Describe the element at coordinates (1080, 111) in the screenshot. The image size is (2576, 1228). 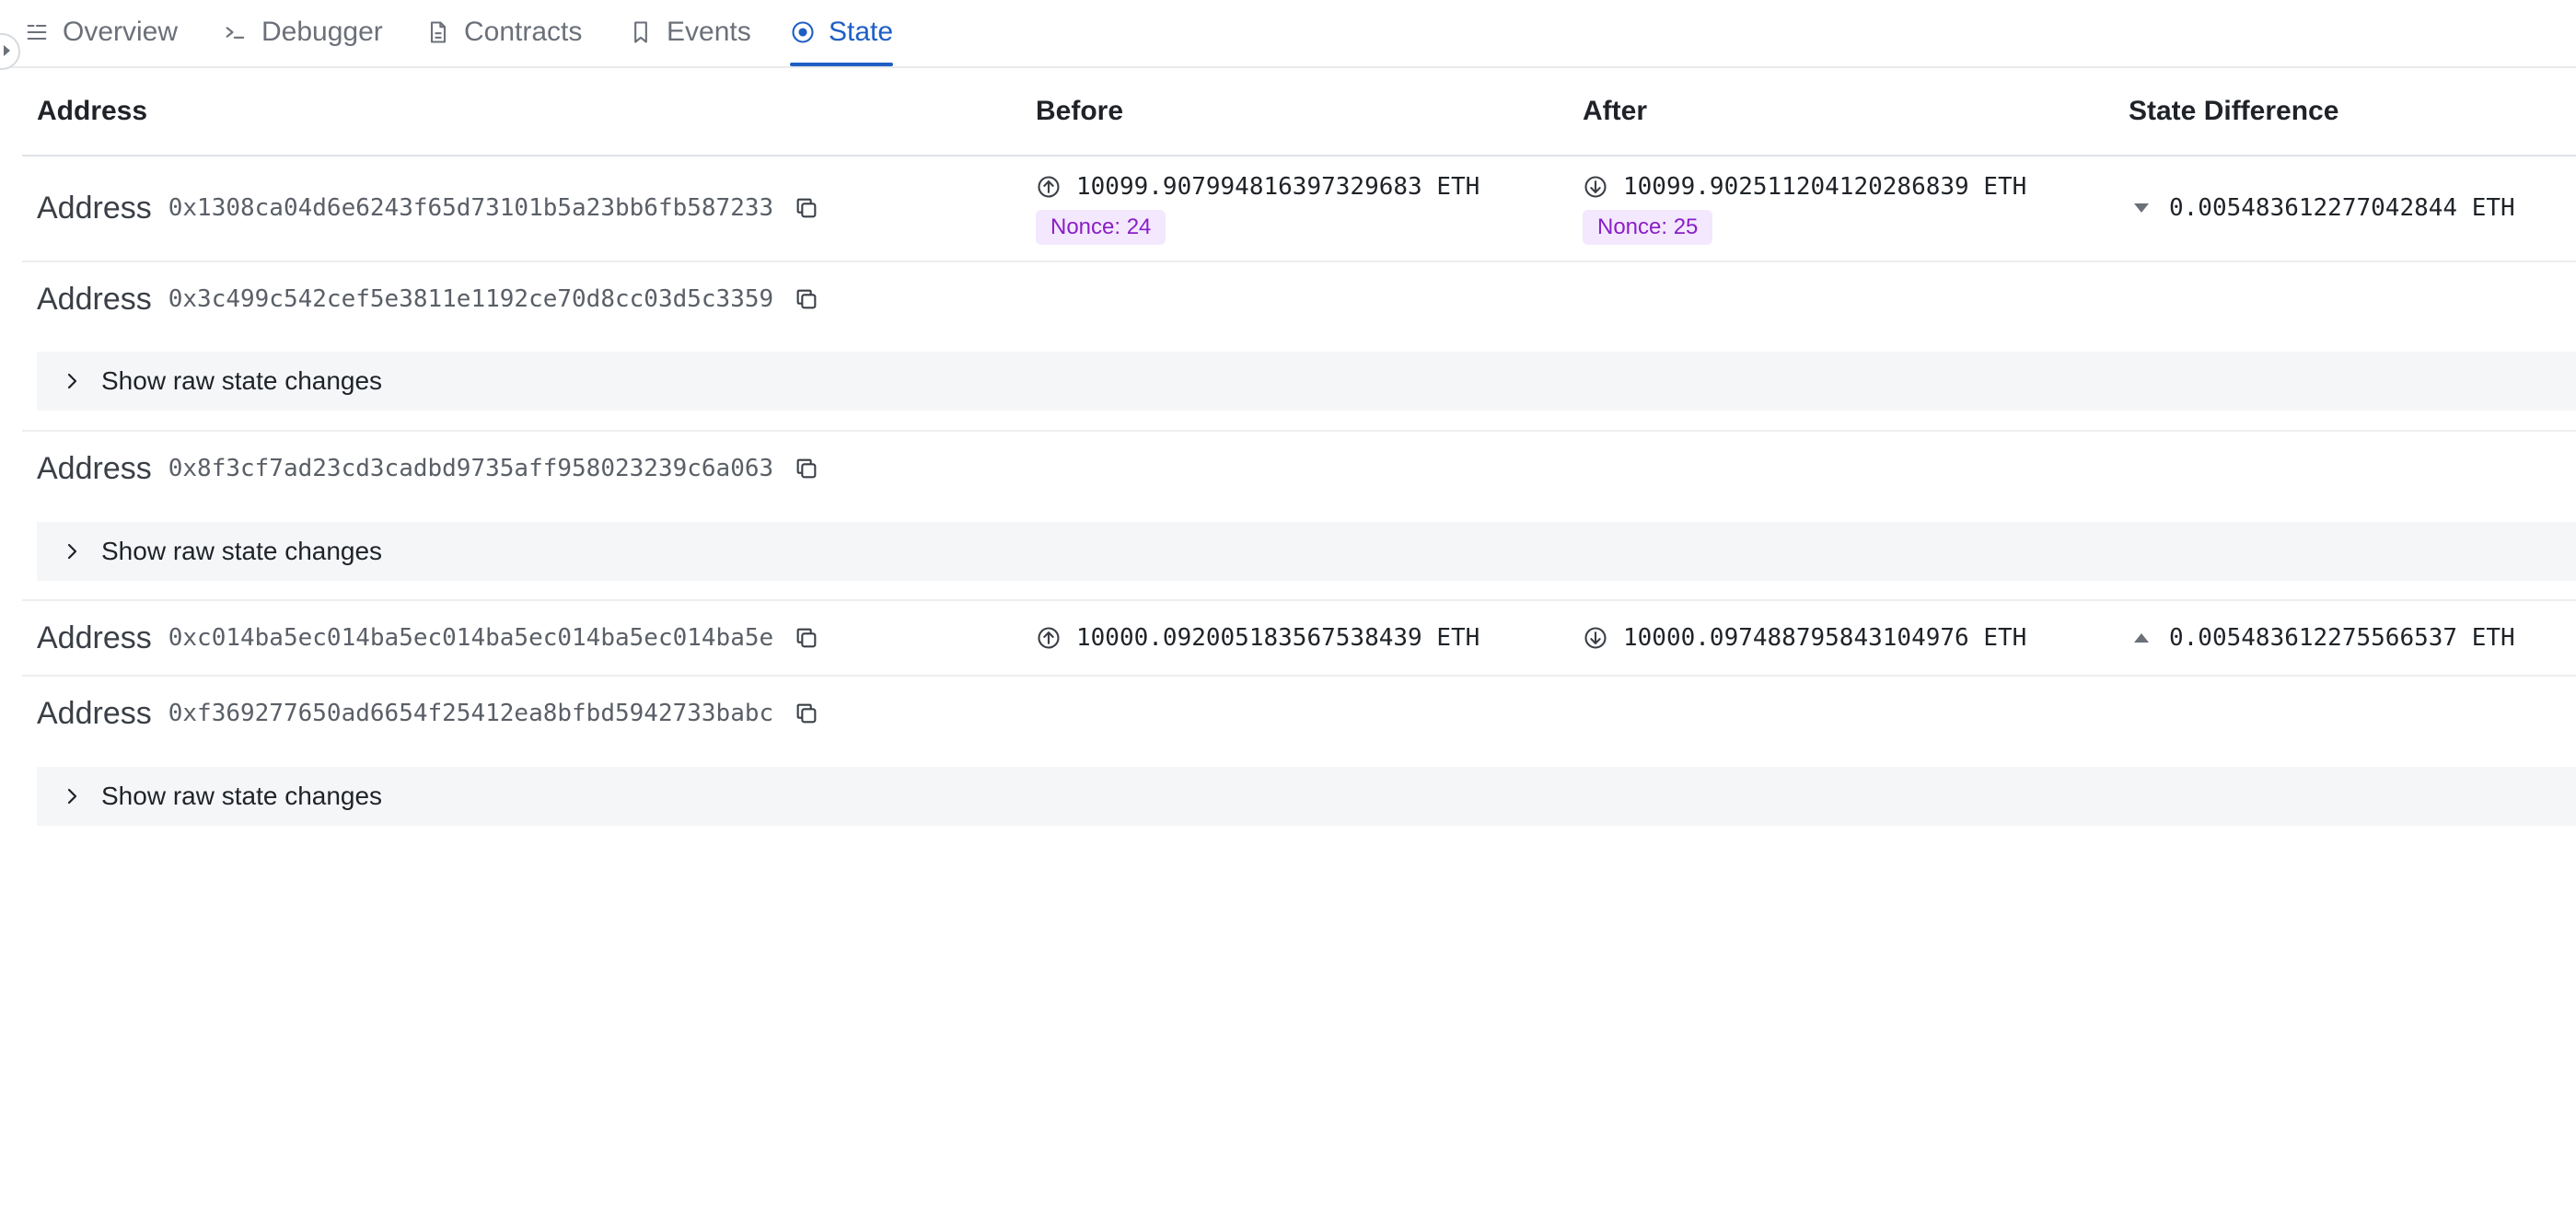
I see `header-before: Before` at that location.